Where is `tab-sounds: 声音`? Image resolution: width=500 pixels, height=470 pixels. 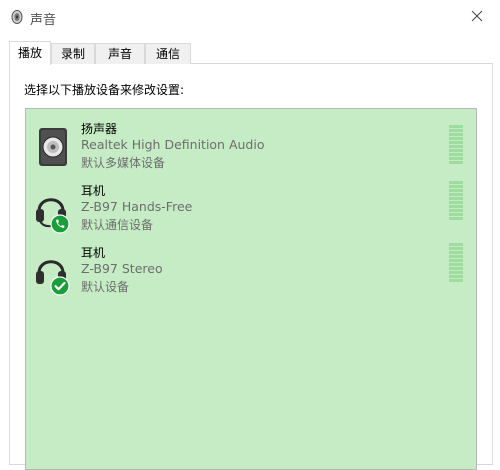 tab-sounds: 声音 is located at coordinates (120, 53).